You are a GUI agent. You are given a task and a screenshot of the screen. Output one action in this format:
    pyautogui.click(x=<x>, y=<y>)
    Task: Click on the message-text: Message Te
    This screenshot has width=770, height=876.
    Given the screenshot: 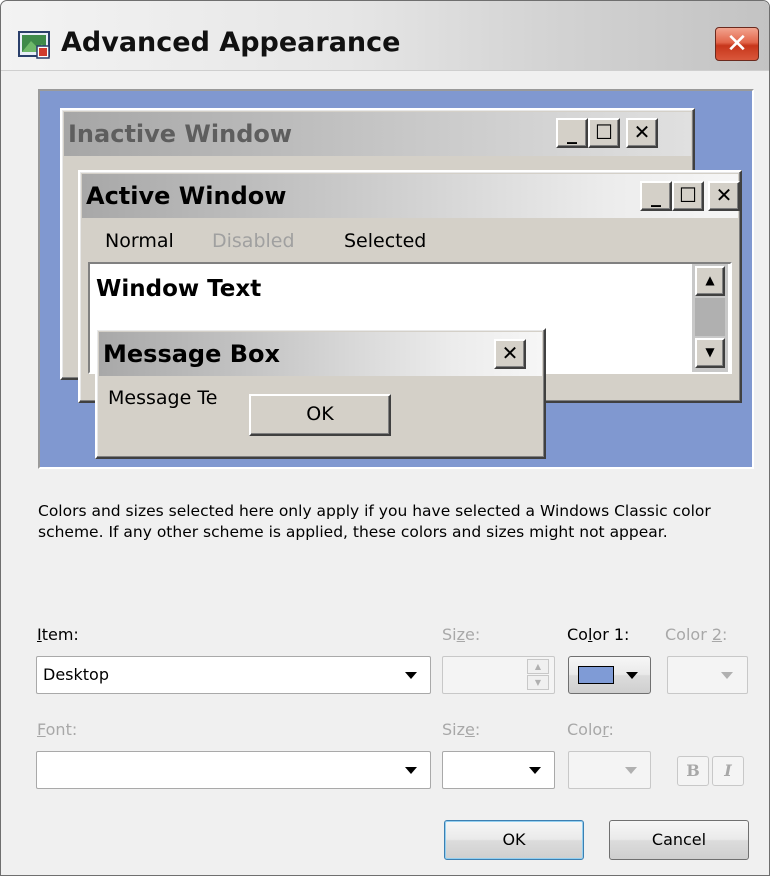 What is the action you would take?
    pyautogui.click(x=163, y=398)
    